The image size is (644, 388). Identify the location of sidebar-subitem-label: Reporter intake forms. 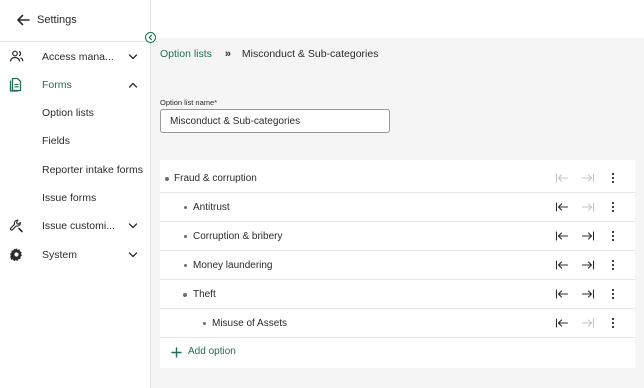
(92, 170).